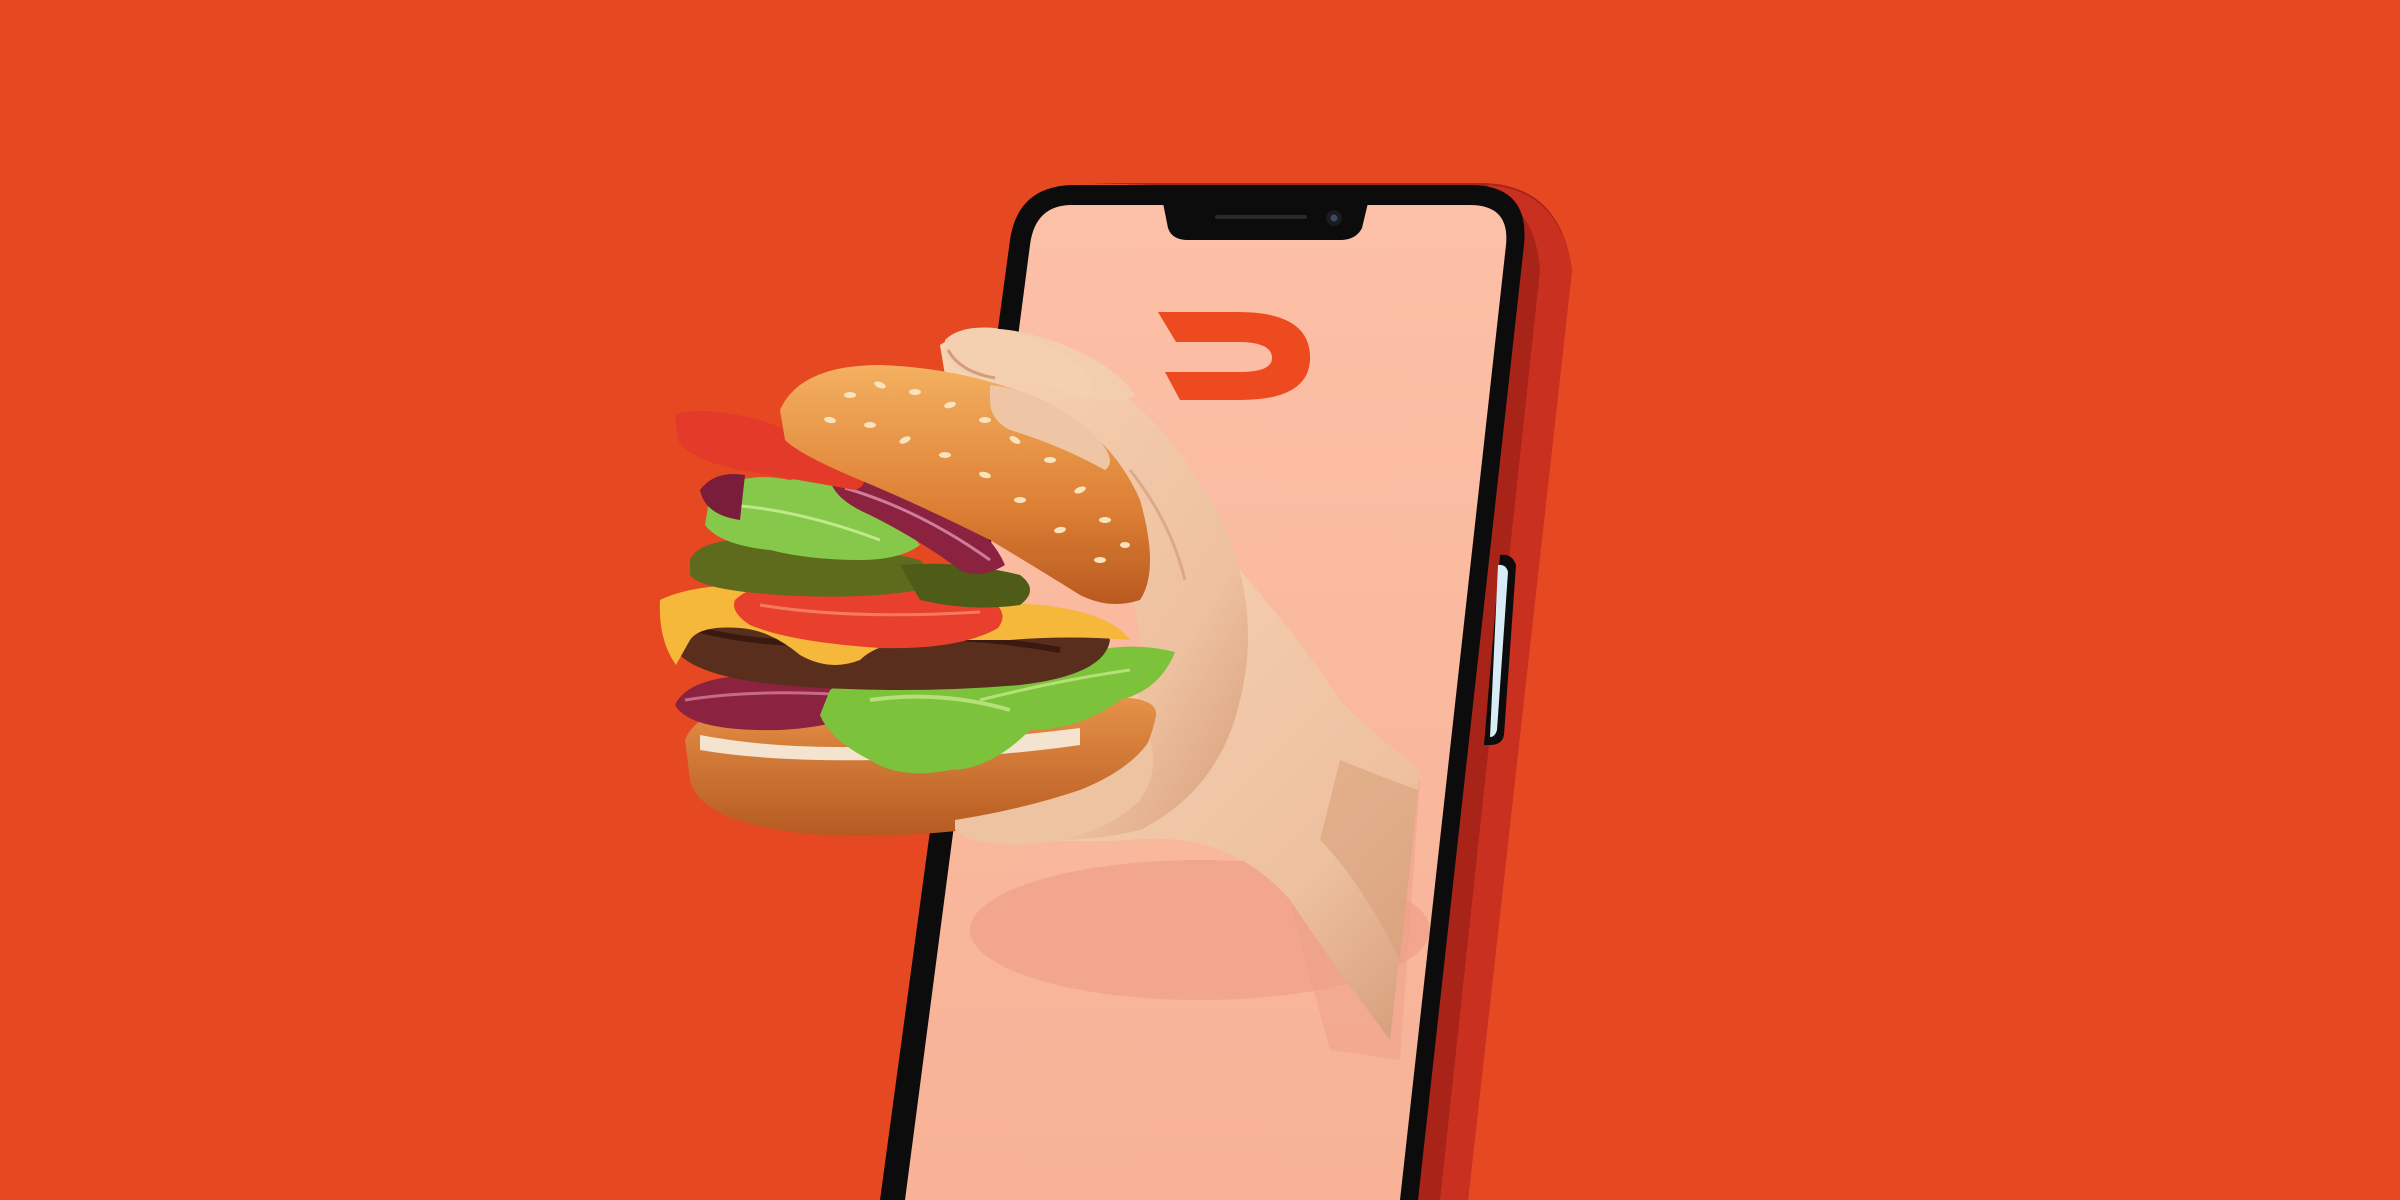 This screenshot has width=2400, height=1200. Describe the element at coordinates (1261, 217) in the screenshot. I see `phone-speaker` at that location.